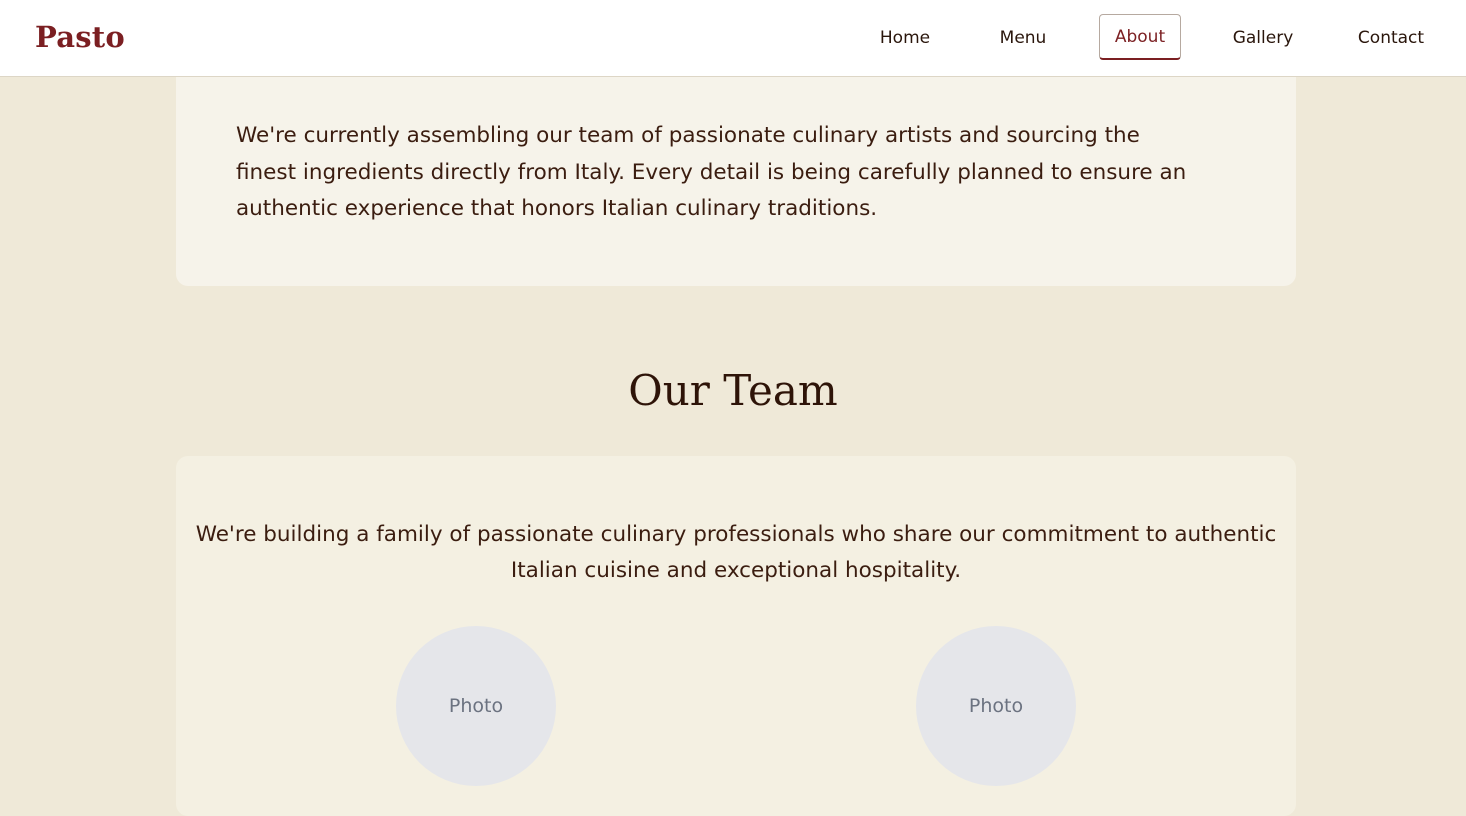 This screenshot has height=816, width=1466. I want to click on nav-link-contact: Contact, so click(1391, 37).